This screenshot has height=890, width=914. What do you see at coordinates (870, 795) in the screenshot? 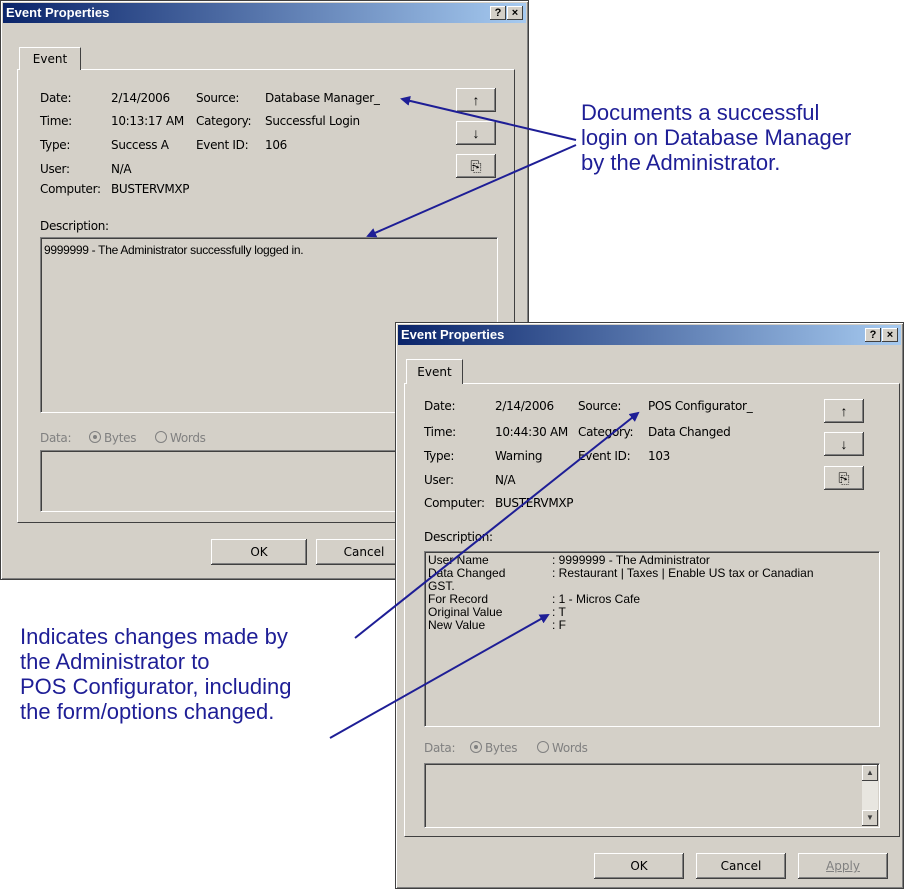
I see `data-scrollbar: ▲ ▼` at bounding box center [870, 795].